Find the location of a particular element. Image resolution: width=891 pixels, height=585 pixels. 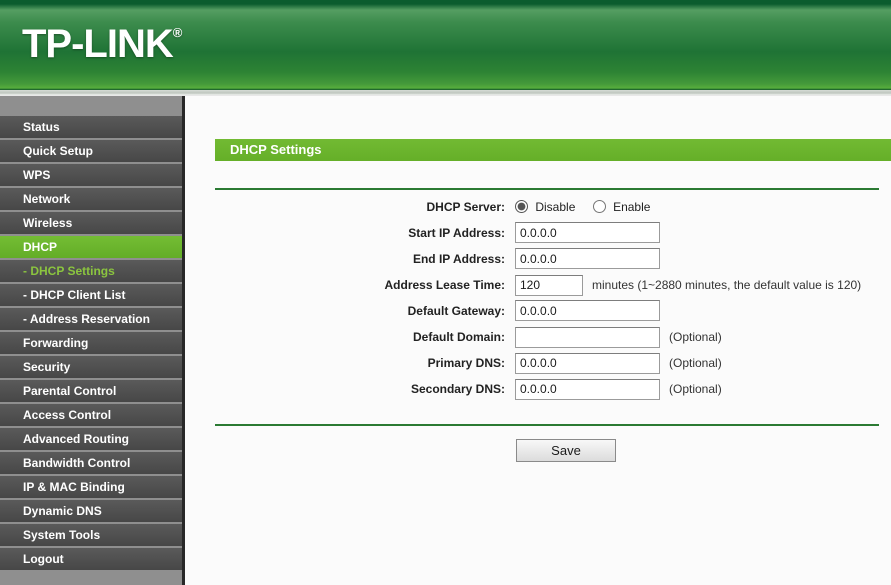

secondary-dns-label: Secondary DNS: is located at coordinates (457, 389).